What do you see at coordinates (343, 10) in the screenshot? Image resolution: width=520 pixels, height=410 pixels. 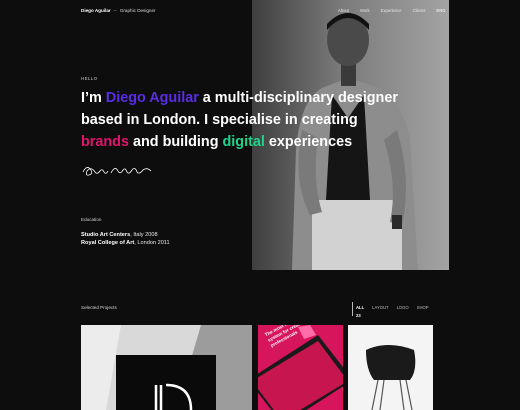 I see `nav-about: About` at bounding box center [343, 10].